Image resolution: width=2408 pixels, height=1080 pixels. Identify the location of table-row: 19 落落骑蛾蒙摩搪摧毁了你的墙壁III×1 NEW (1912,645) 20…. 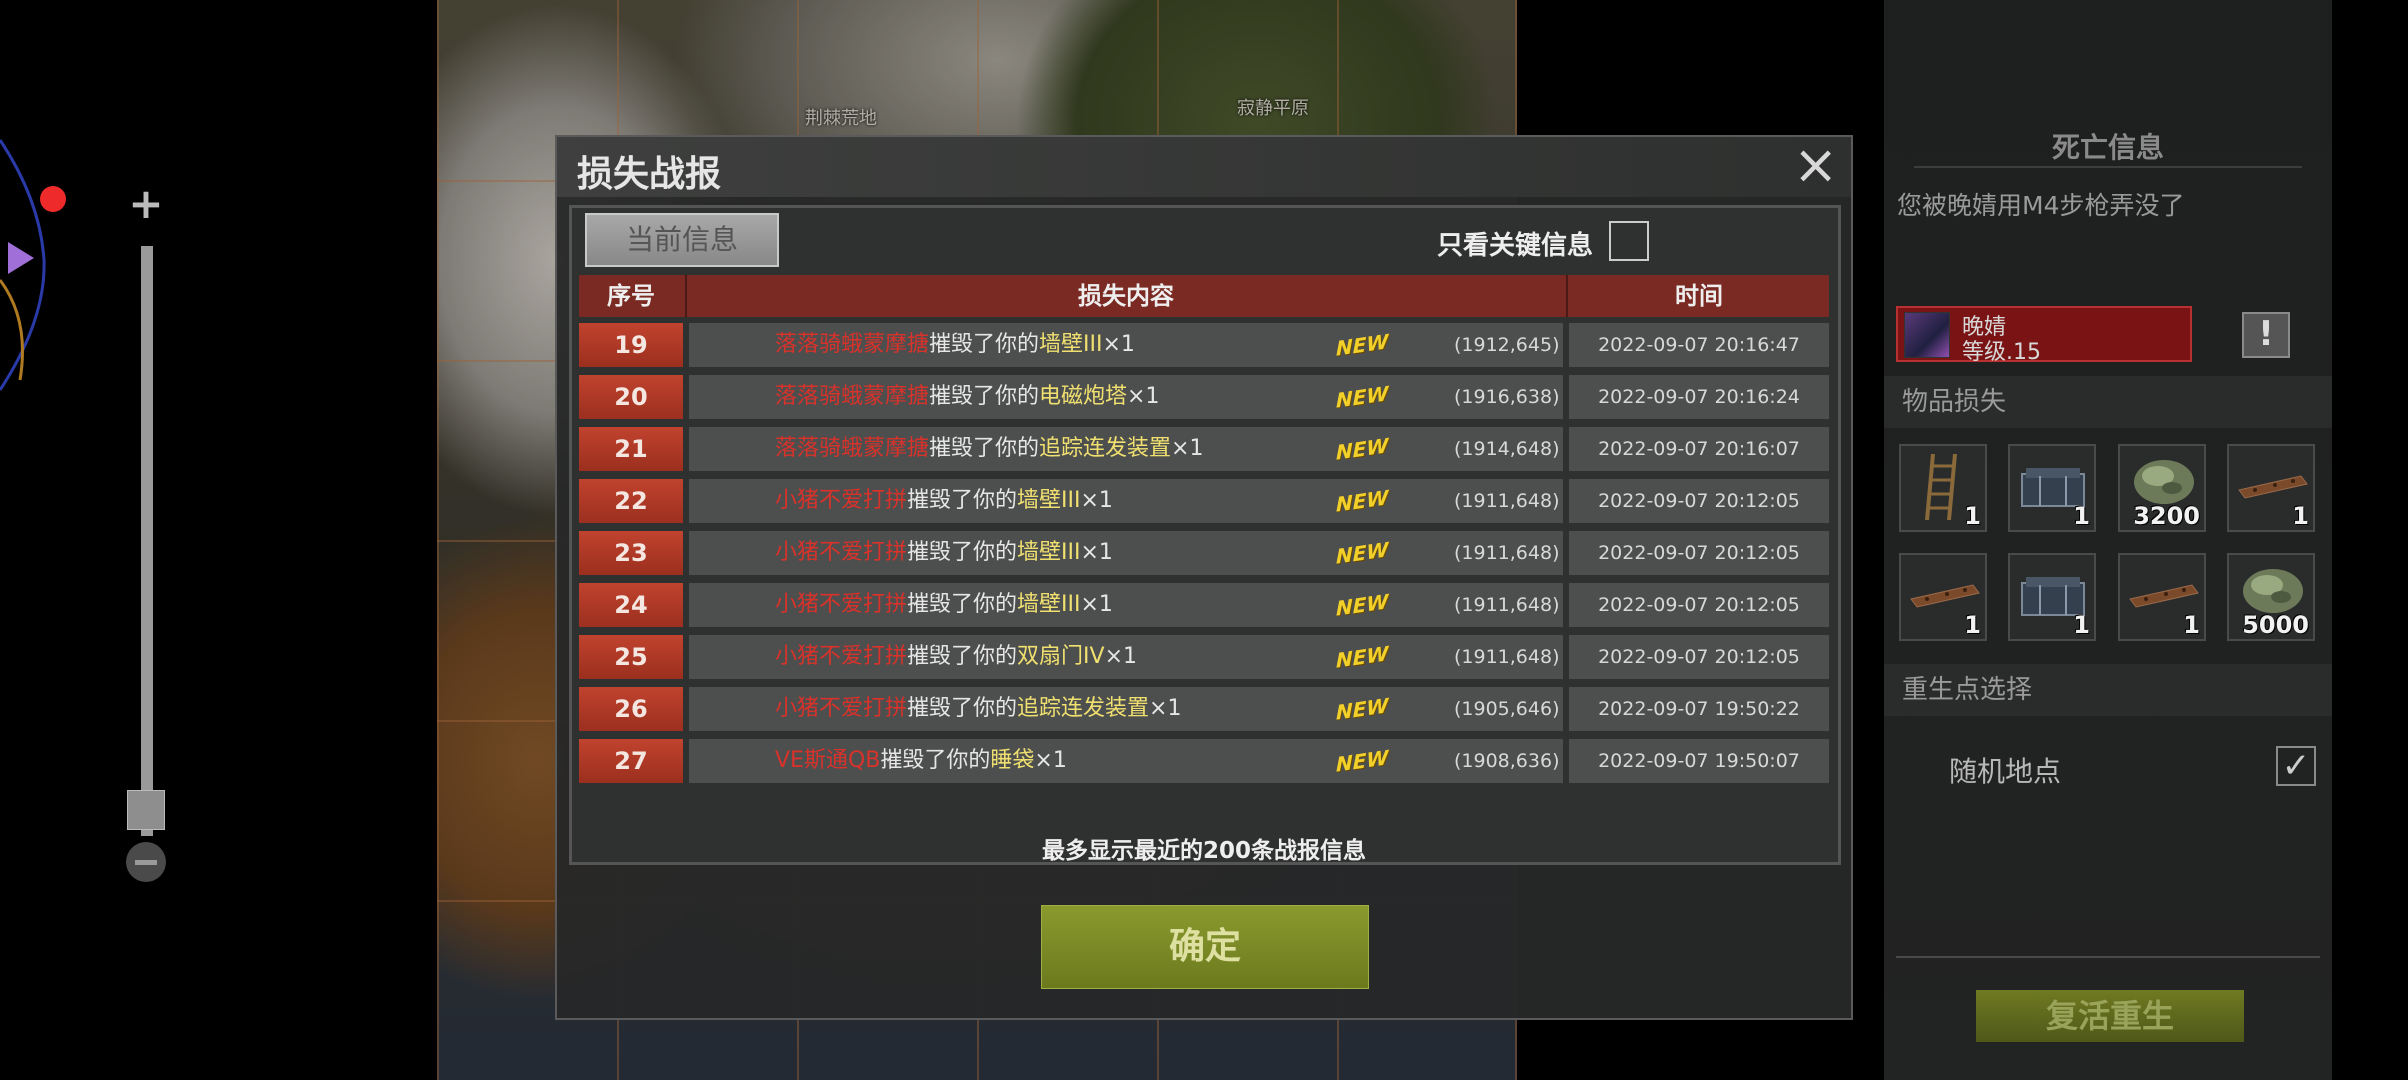
(1204, 345).